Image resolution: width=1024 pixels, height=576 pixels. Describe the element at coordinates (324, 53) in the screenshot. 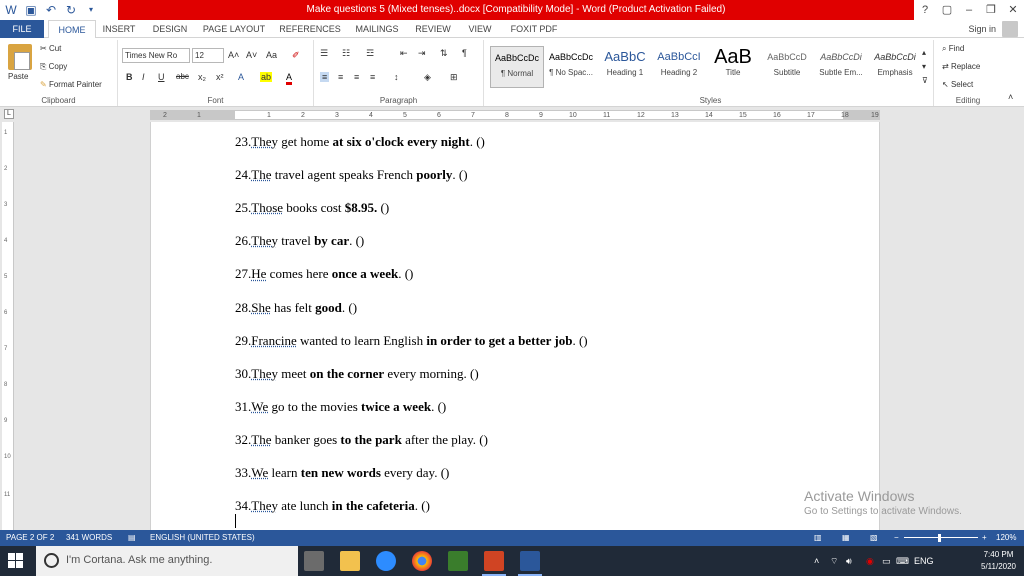

I see `bullets-icon: ☰` at that location.